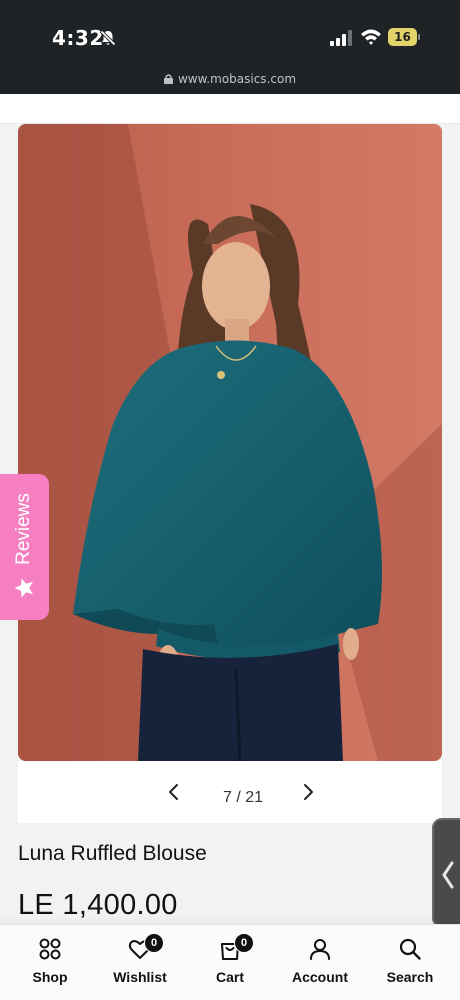 The width and height of the screenshot is (460, 1000). What do you see at coordinates (237, 79) in the screenshot?
I see `url-text: www.mobasics.com` at bounding box center [237, 79].